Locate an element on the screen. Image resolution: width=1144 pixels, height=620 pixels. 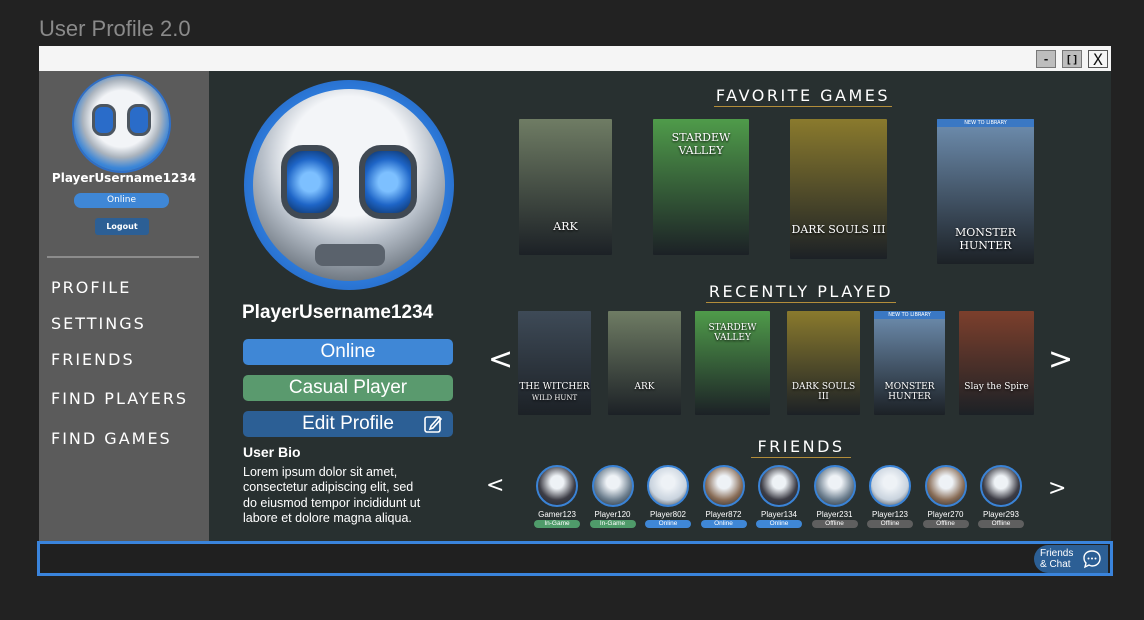
sidebar-avatar is located at coordinates (121, 123).